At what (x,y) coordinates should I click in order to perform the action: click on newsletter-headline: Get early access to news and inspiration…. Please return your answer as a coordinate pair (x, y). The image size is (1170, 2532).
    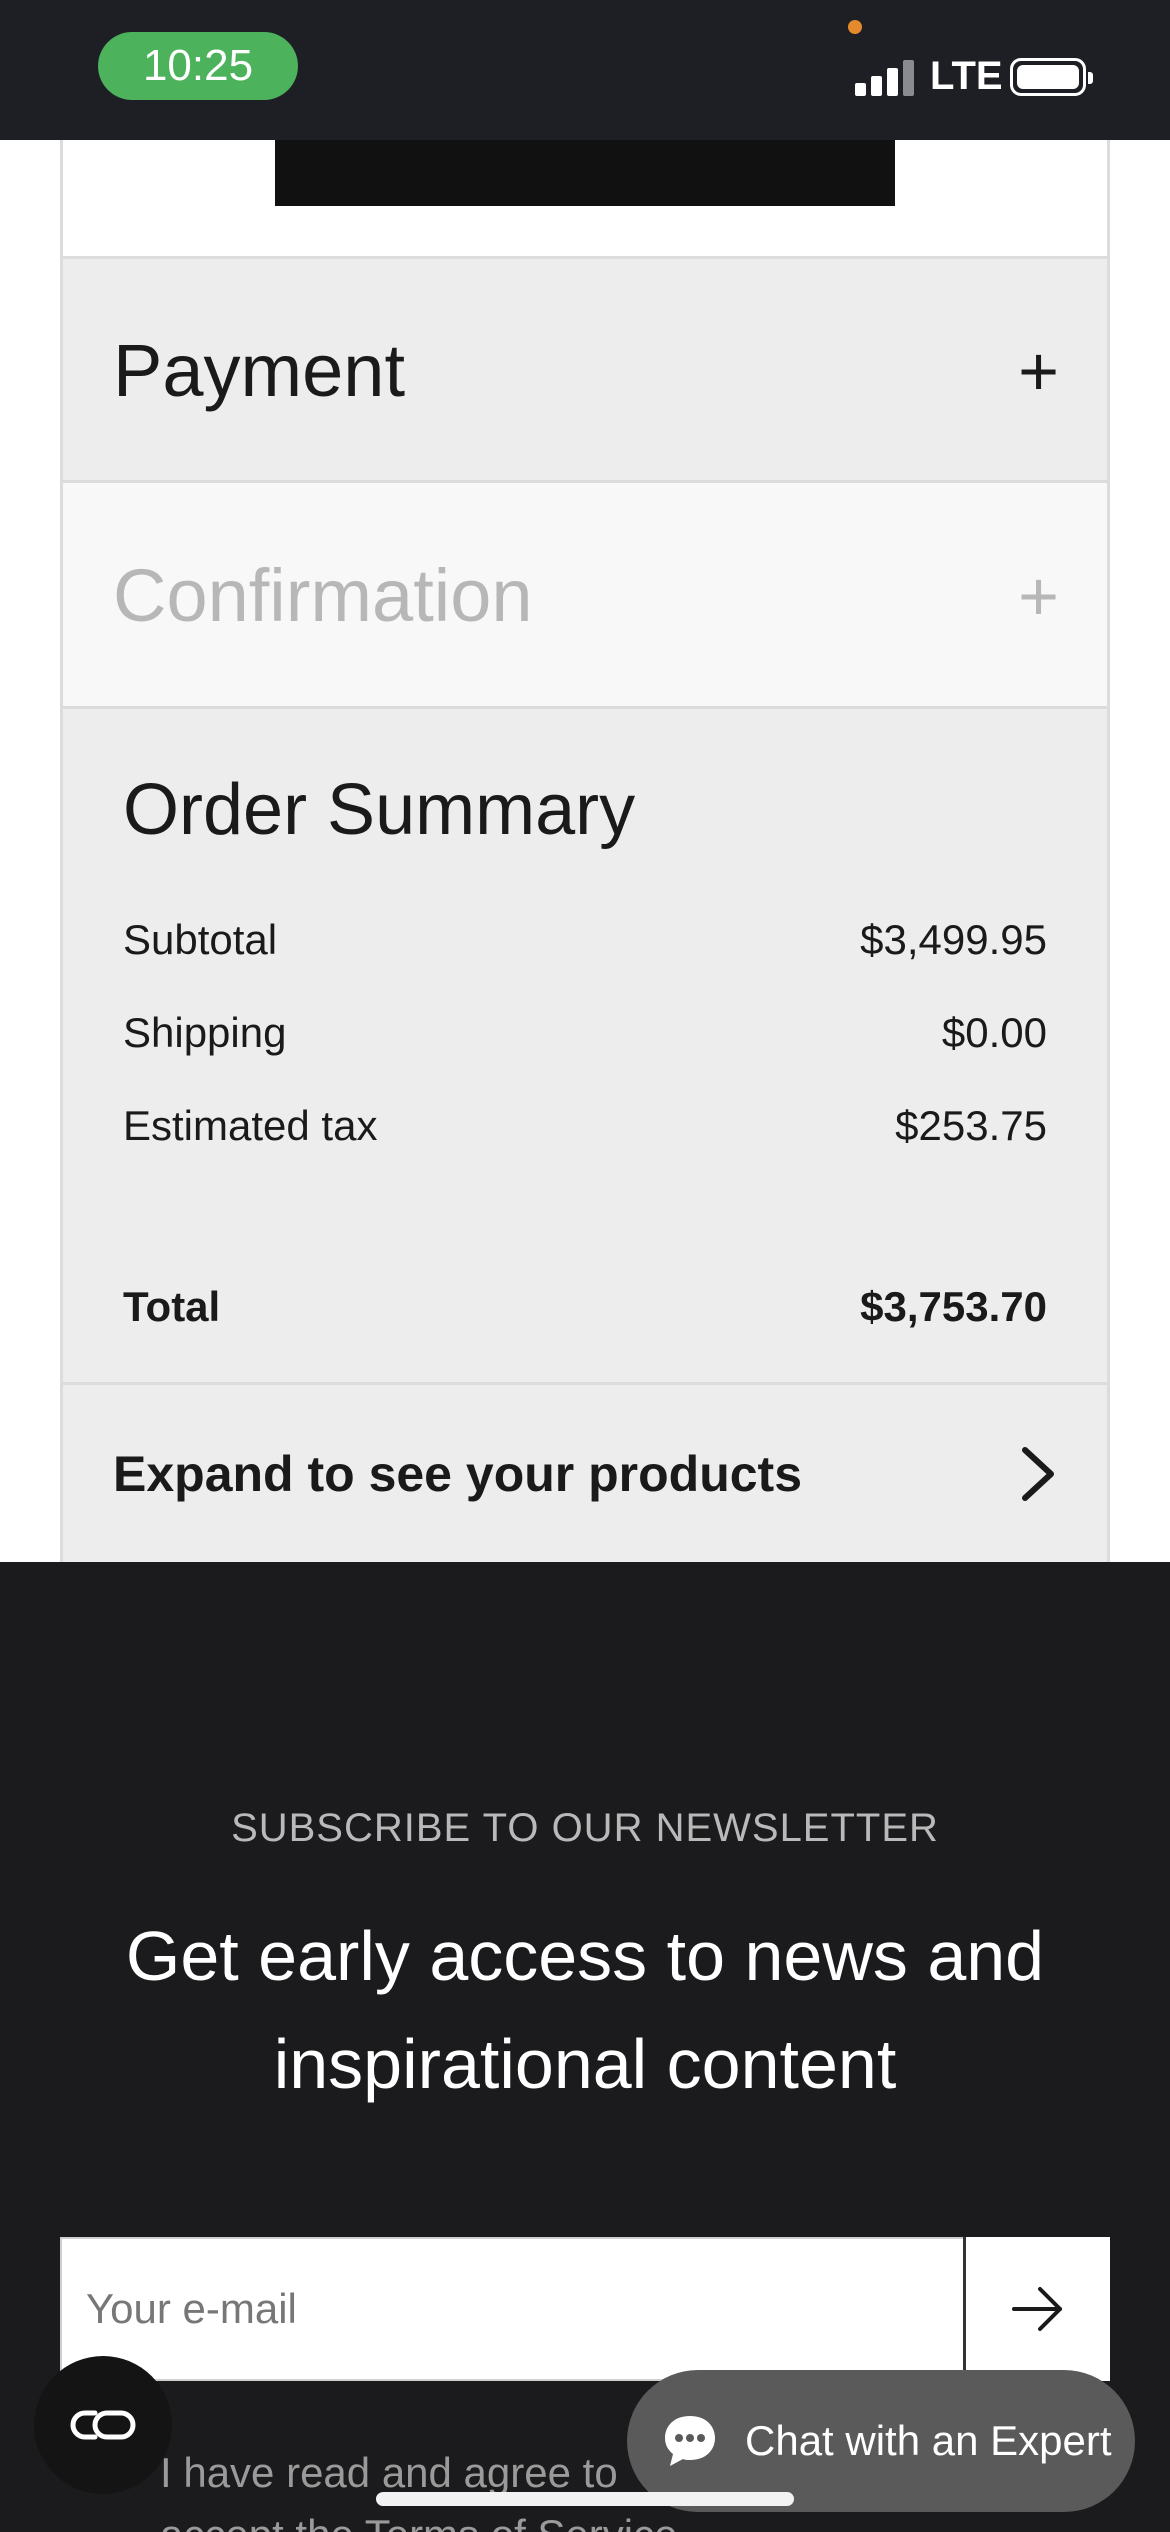
    Looking at the image, I should click on (585, 2010).